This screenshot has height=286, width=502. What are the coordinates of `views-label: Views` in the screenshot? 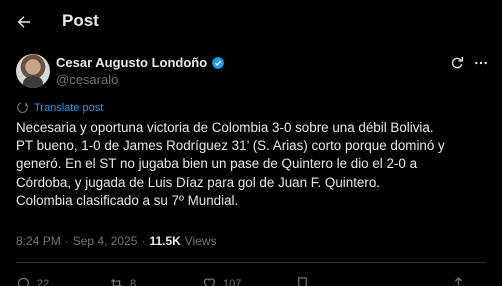 It's located at (200, 241).